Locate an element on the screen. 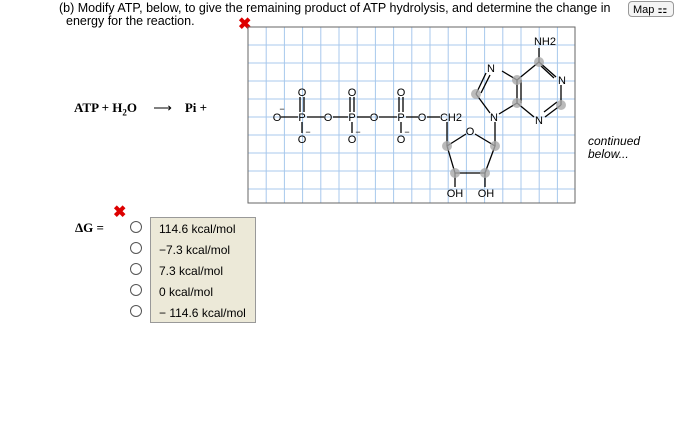  delta-g-label: ΔG = is located at coordinates (89, 227).